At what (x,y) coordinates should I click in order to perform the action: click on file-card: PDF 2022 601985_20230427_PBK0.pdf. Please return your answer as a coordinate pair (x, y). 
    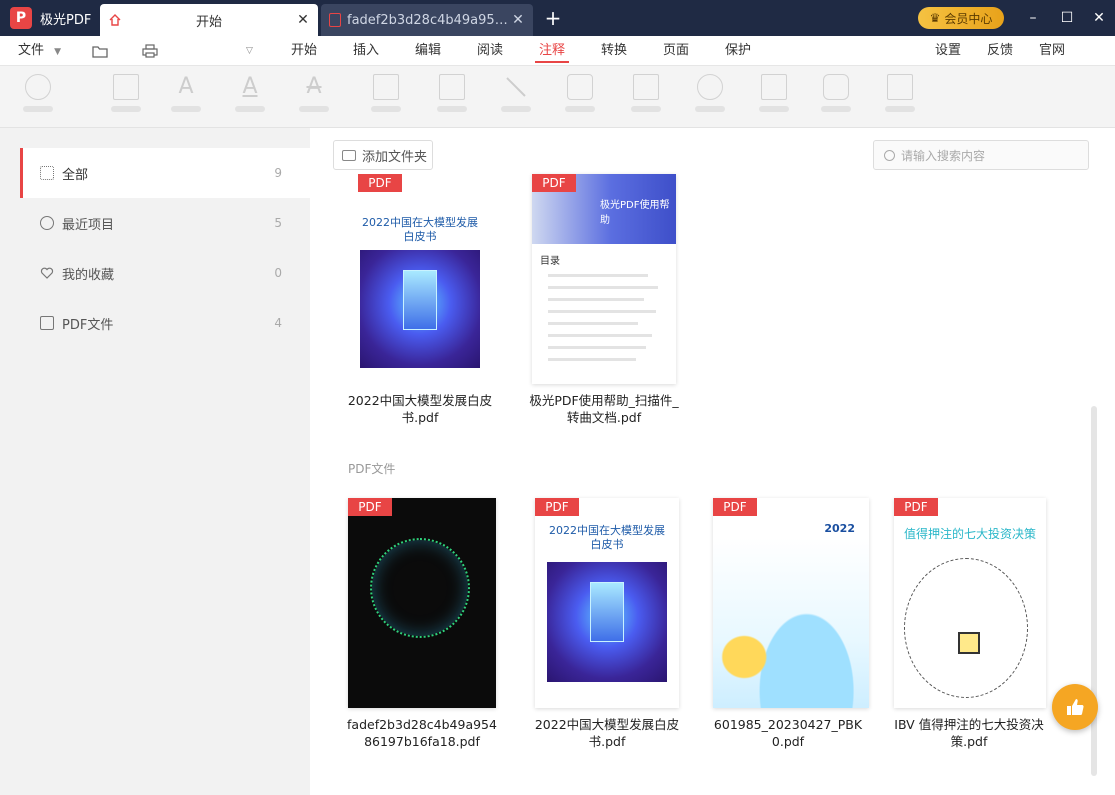
    Looking at the image, I should click on (791, 624).